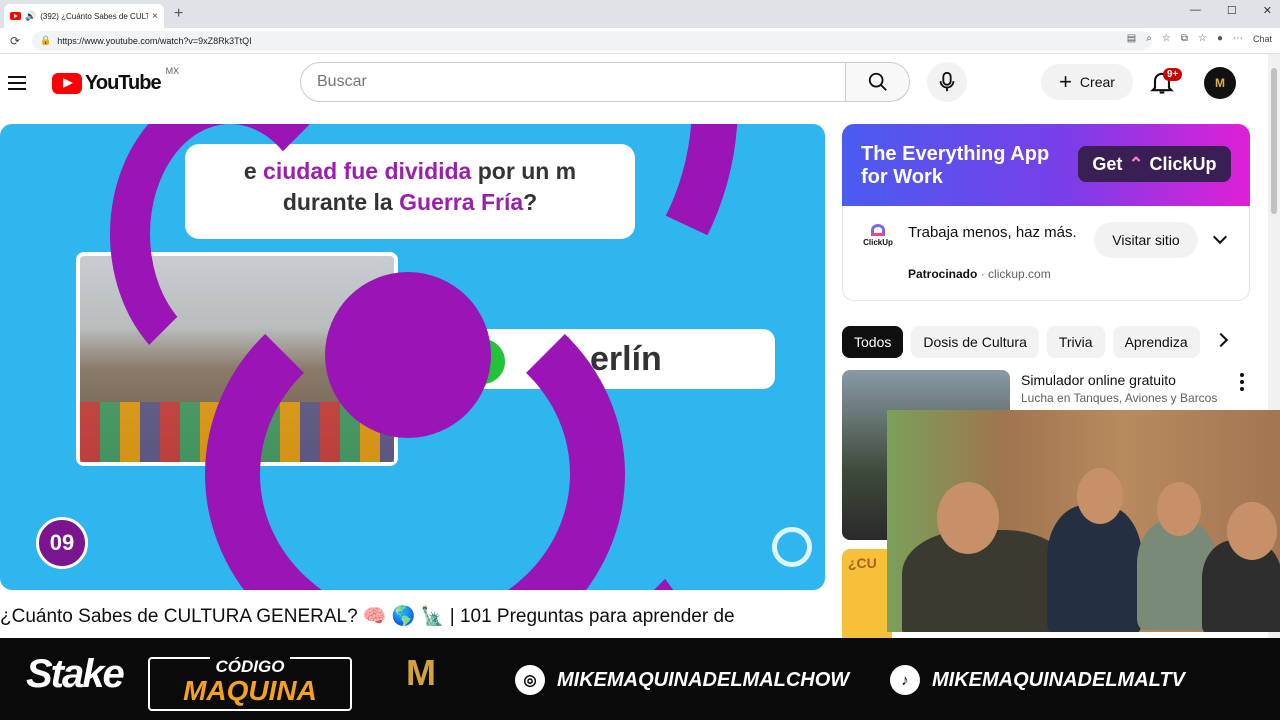  I want to click on window-controls: — ☐ ✕, so click(1231, 10).